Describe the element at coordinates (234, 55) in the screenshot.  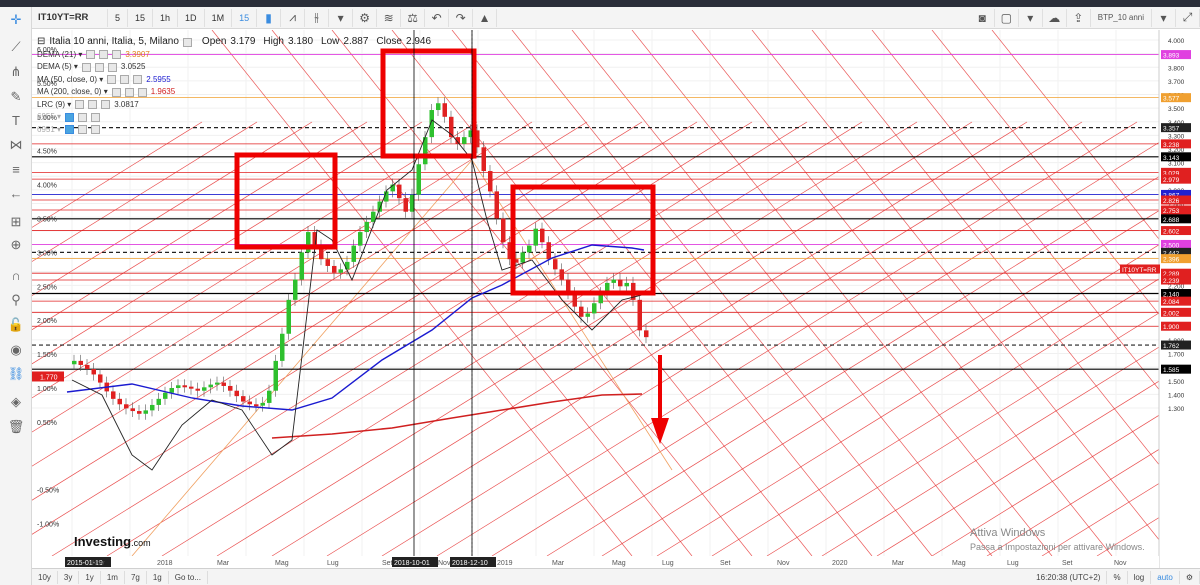
I see `indicator-row: DEMA (21) ▾ 3.3907` at that location.